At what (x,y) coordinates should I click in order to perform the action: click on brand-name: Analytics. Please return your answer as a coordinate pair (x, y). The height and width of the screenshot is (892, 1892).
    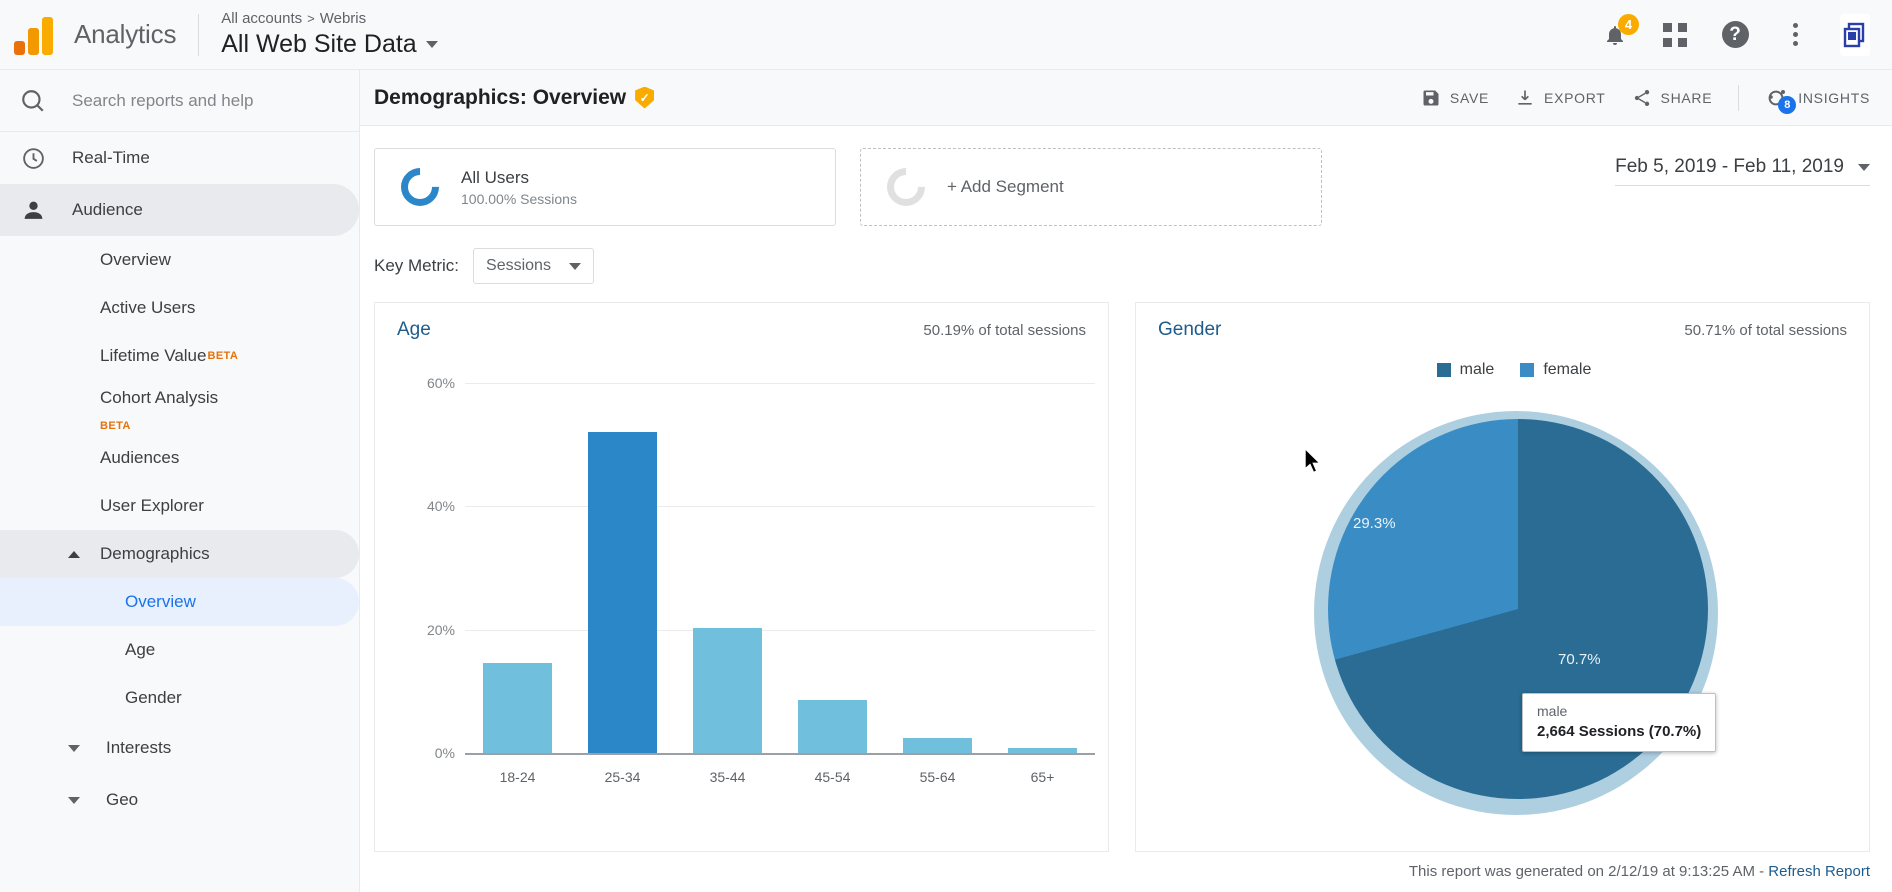
    Looking at the image, I should click on (125, 34).